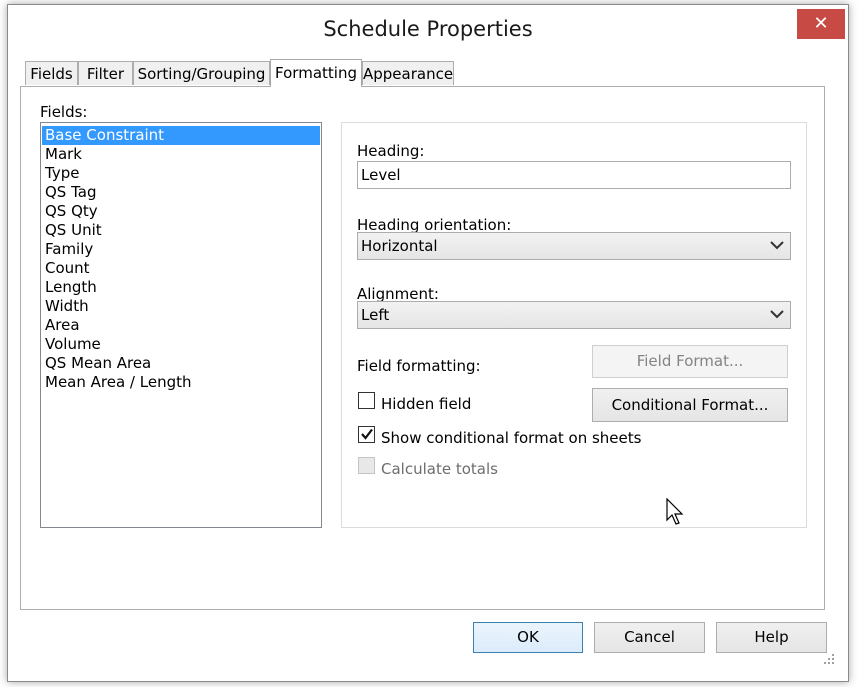 The image size is (860, 687). I want to click on help-button: Help, so click(771, 637).